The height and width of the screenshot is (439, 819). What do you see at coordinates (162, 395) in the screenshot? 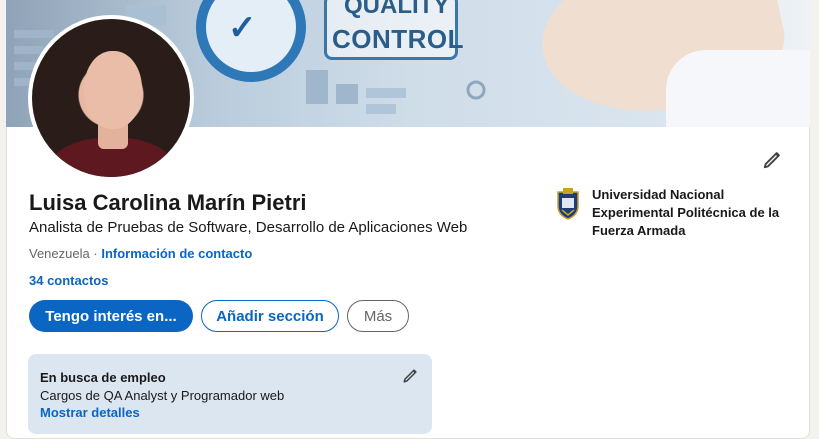
I see `open-to-work-description: Cargos de QA Analyst y Programador web` at bounding box center [162, 395].